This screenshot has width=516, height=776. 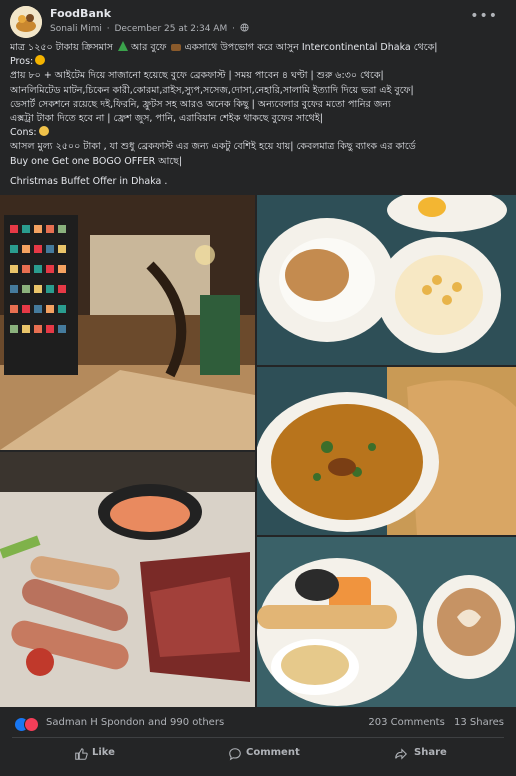 I want to click on curry-image, so click(x=386, y=451).